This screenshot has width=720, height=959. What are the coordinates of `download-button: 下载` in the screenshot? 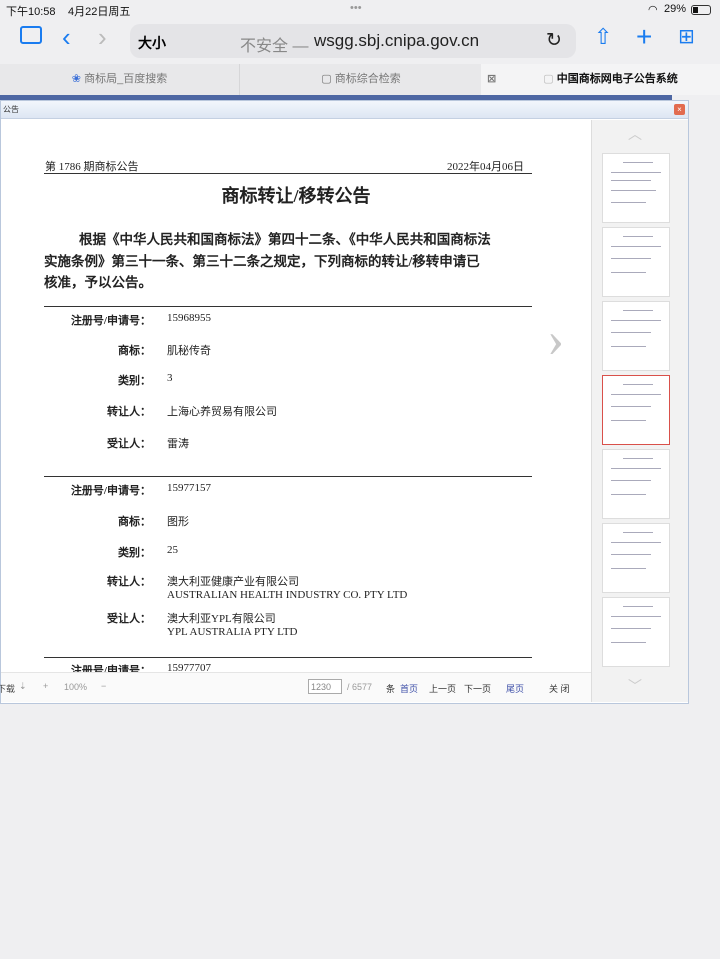 It's located at (7, 688).